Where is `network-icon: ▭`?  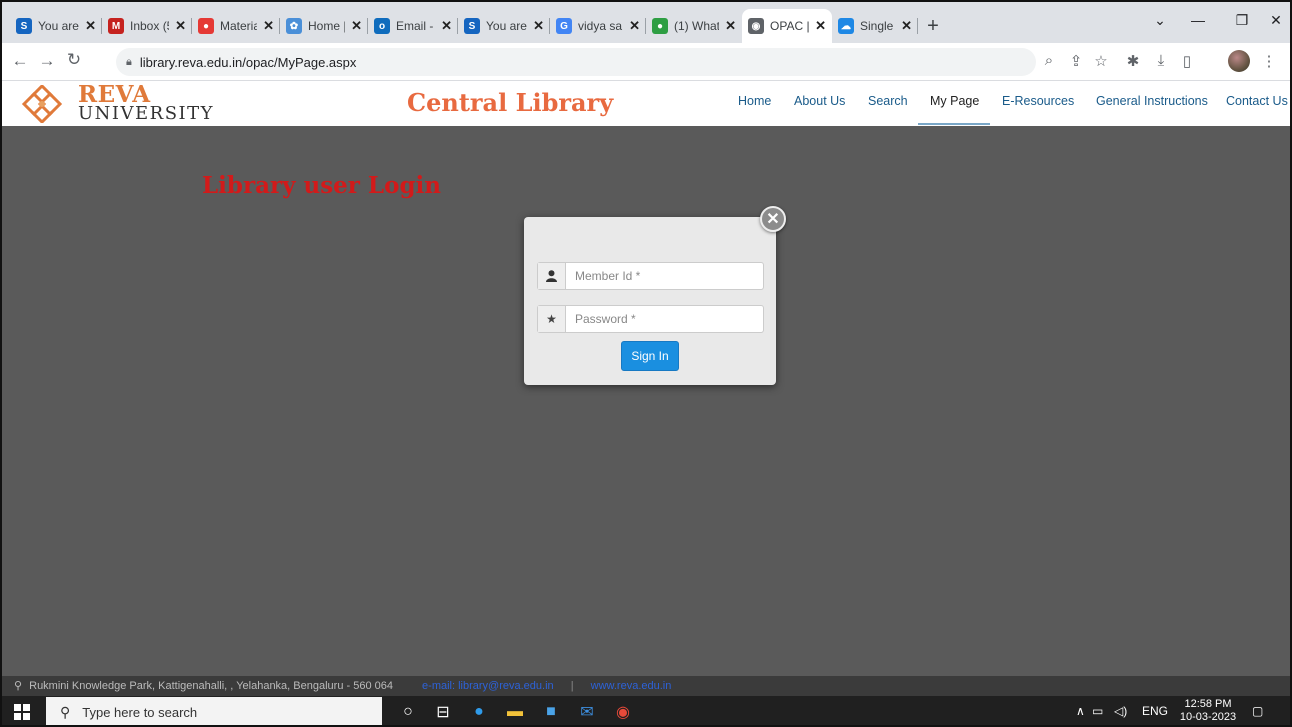
network-icon: ▭ is located at coordinates (1097, 711).